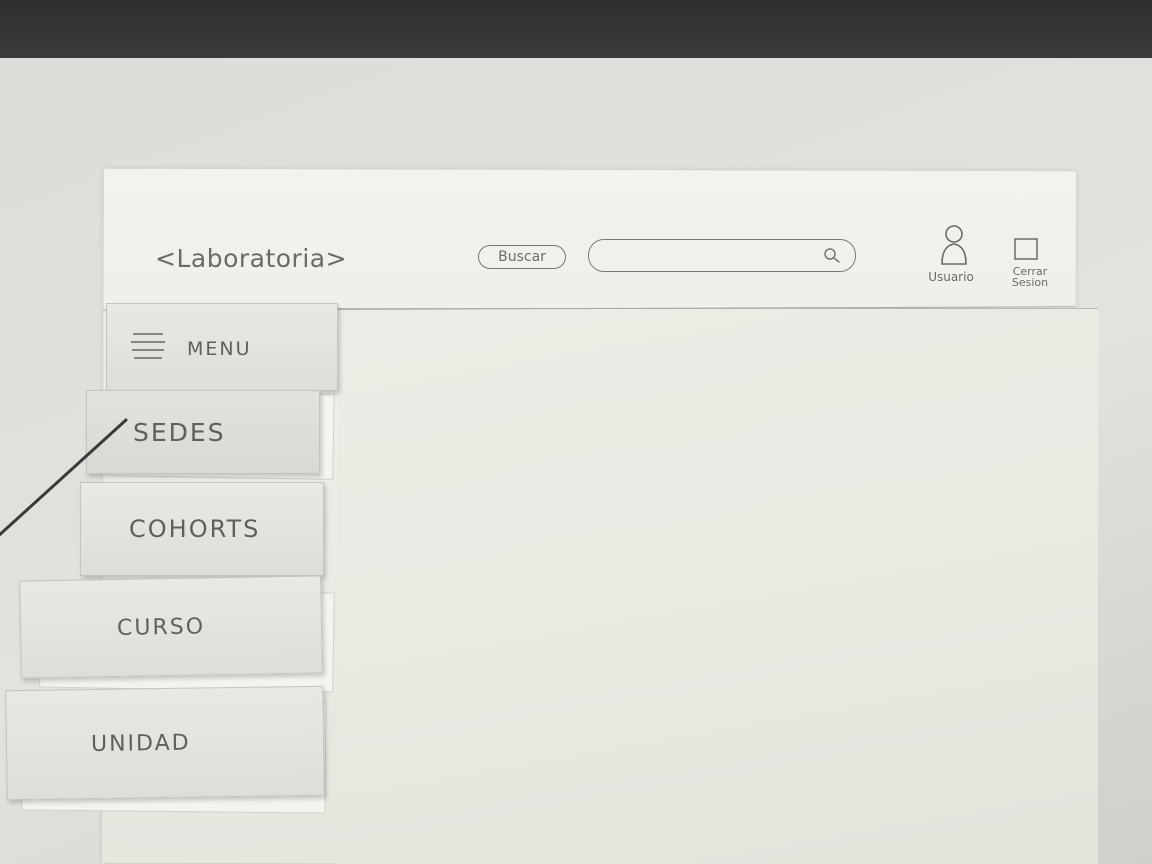 The height and width of the screenshot is (864, 1152). I want to click on sidebar-item-label: SEDES, so click(179, 432).